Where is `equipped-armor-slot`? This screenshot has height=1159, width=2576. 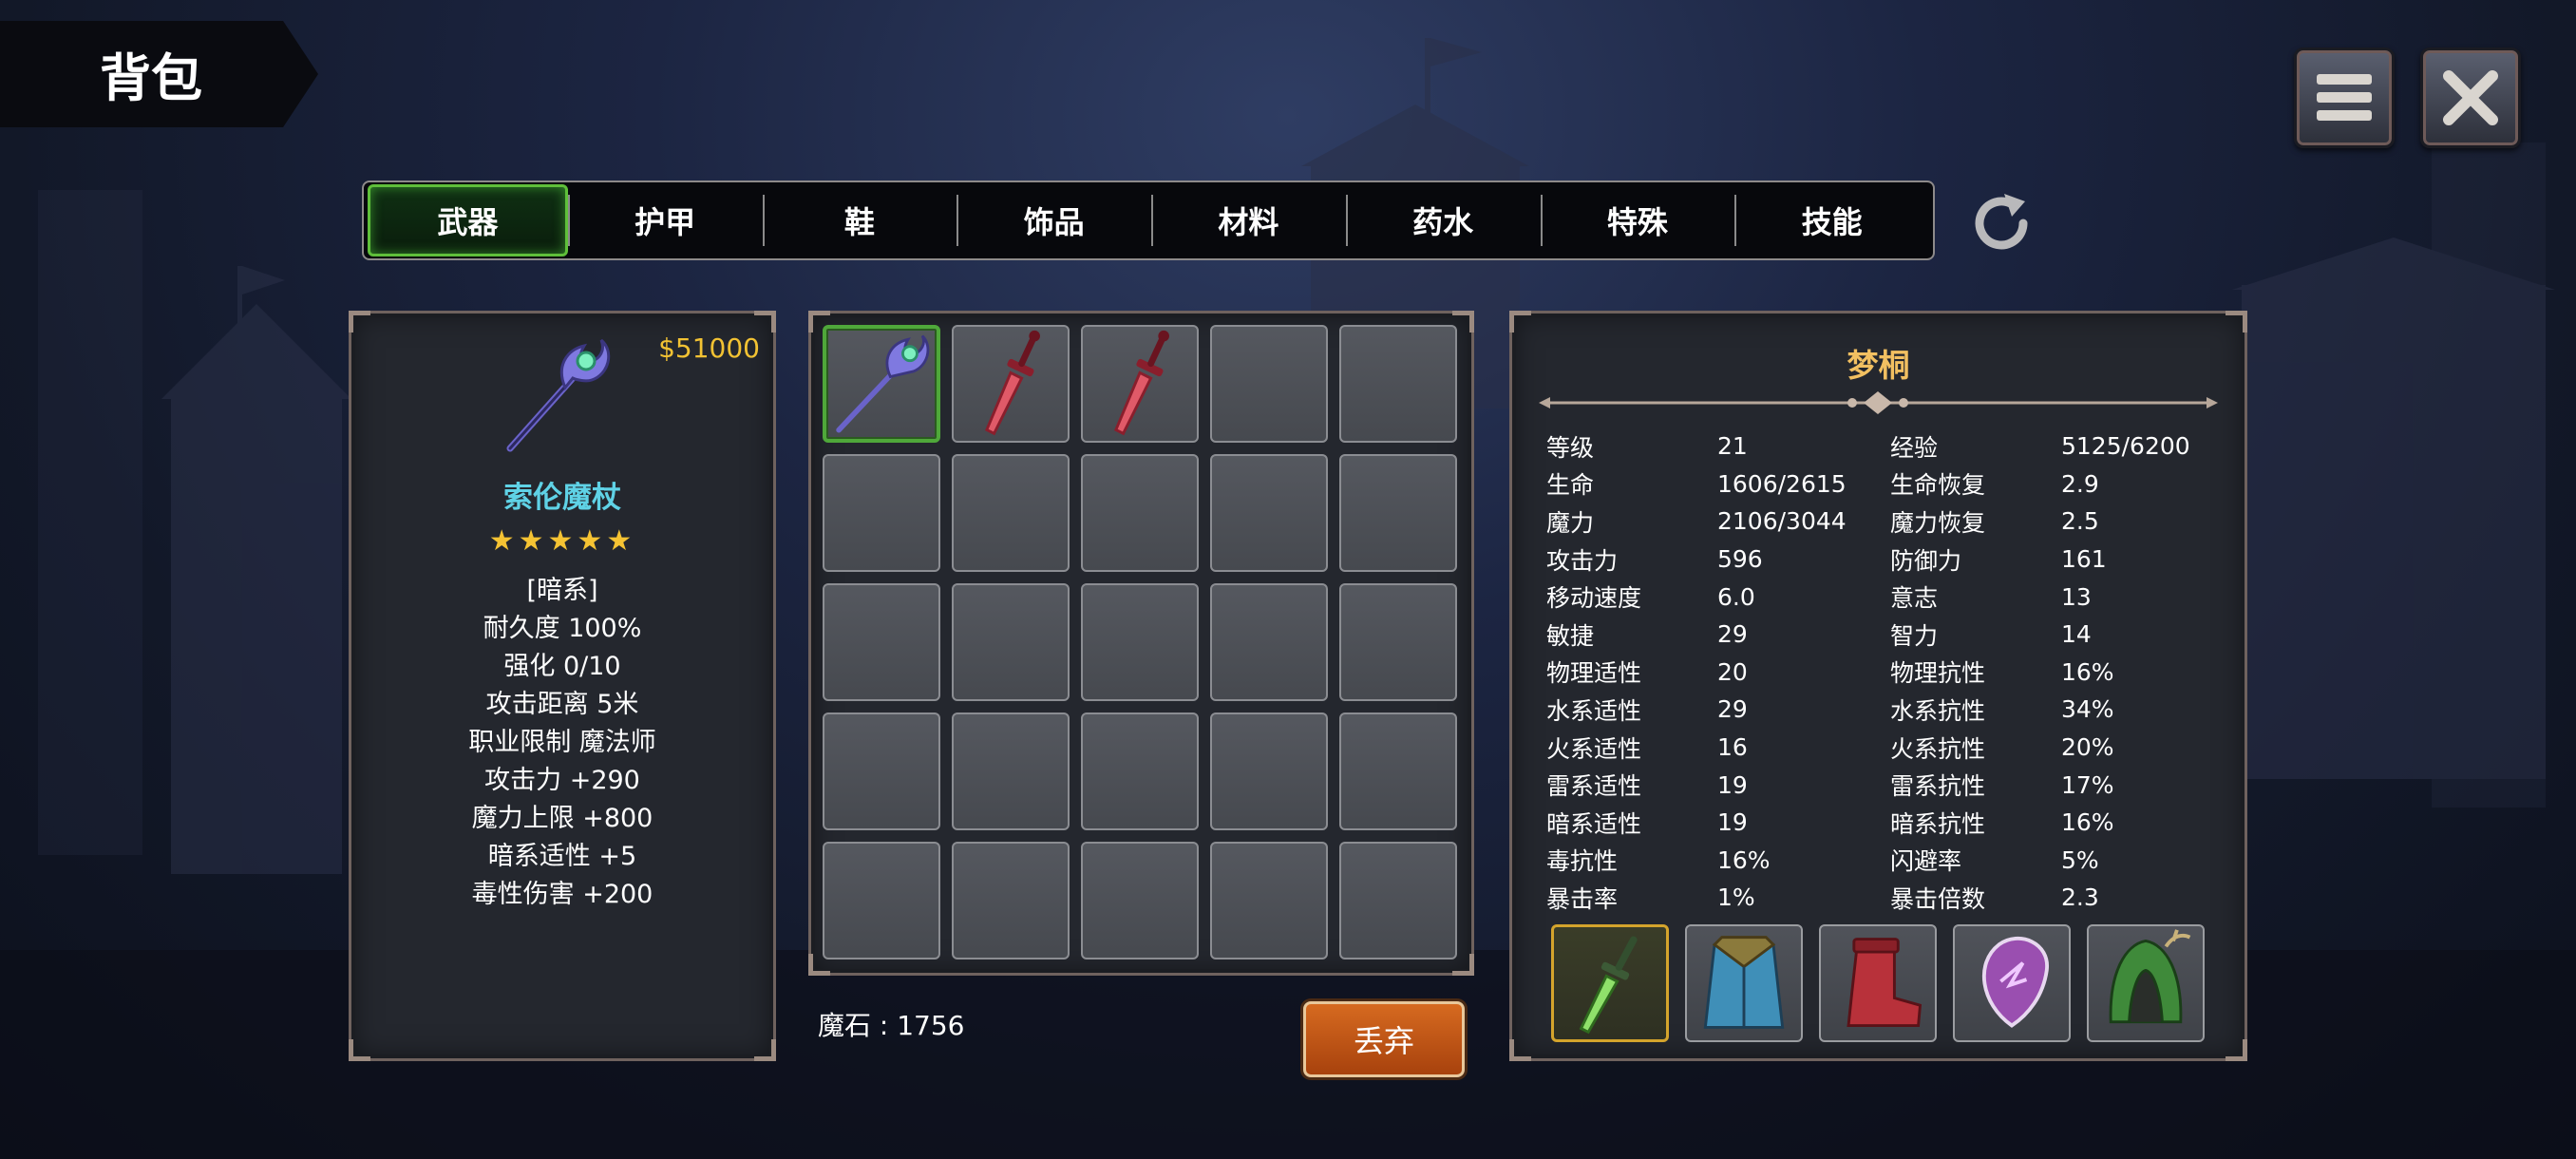 equipped-armor-slot is located at coordinates (1744, 983).